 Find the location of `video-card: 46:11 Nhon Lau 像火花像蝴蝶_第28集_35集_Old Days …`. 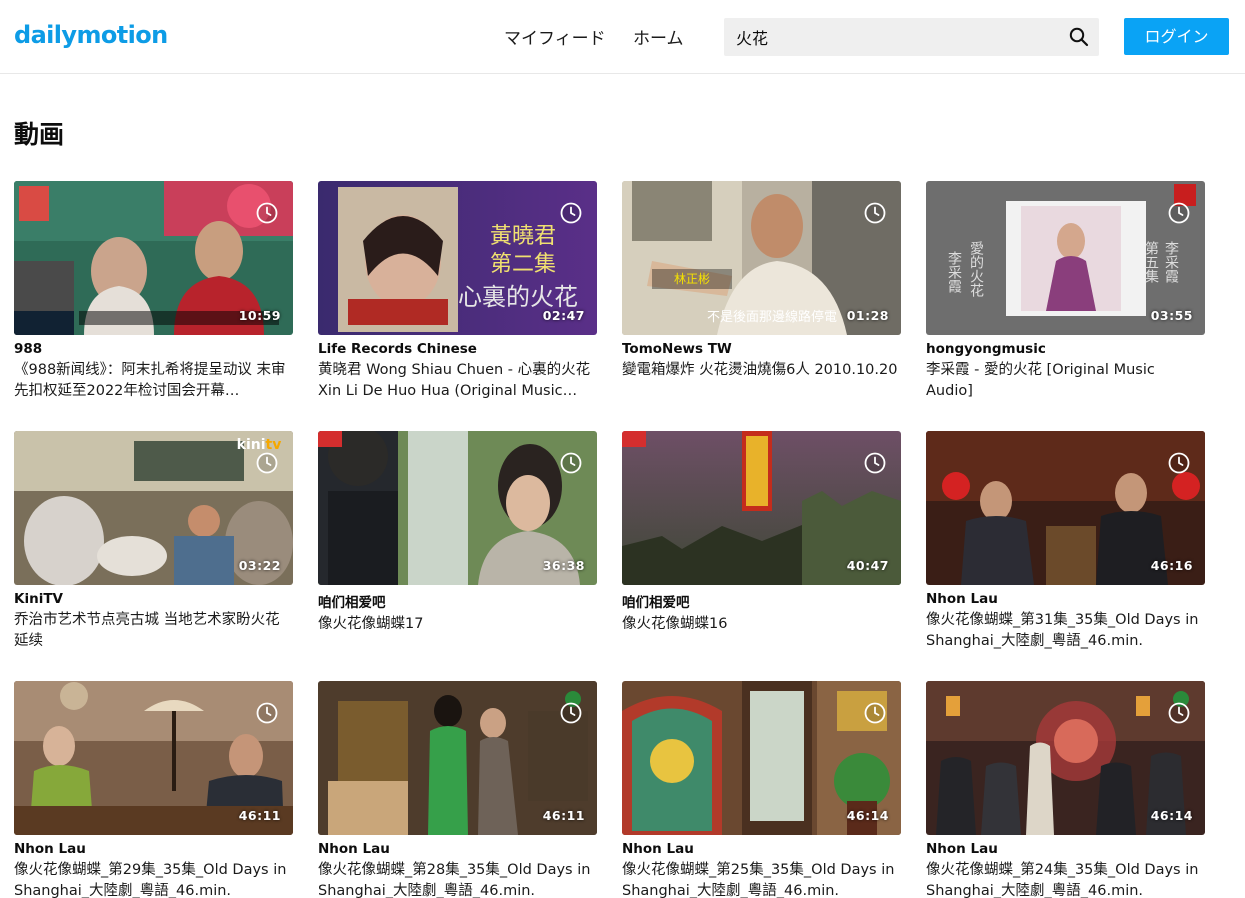

video-card: 46:11 Nhon Lau 像火花像蝴蝶_第28集_35集_Old Days … is located at coordinates (457, 789).